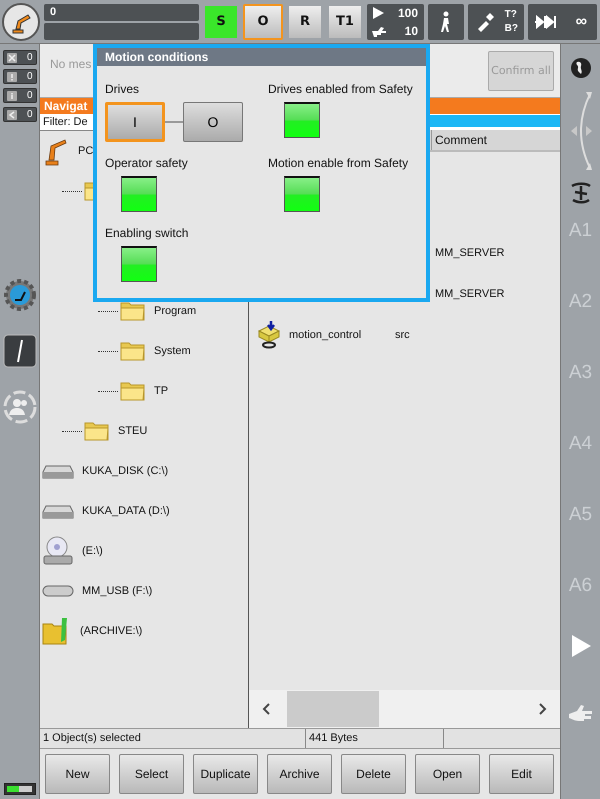 Image resolution: width=600 pixels, height=799 pixels. What do you see at coordinates (133, 431) in the screenshot?
I see `tree-item-label: STEU` at bounding box center [133, 431].